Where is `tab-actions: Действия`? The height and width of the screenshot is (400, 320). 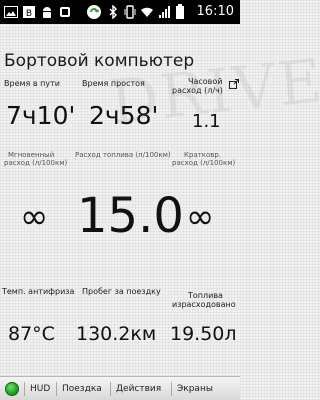
tab-actions: Действия is located at coordinates (138, 389).